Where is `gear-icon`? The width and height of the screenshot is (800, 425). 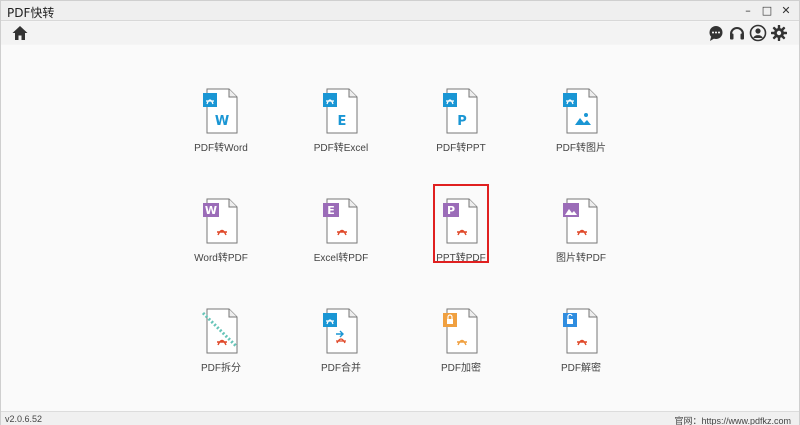
gear-icon is located at coordinates (779, 33).